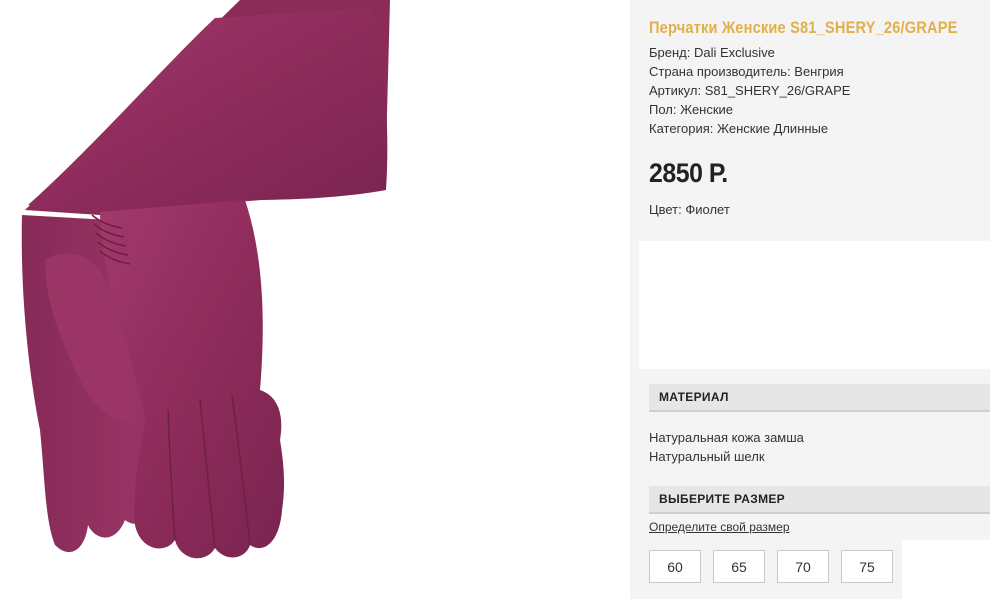  What do you see at coordinates (726, 437) in the screenshot?
I see `material-item: Натуральная кожа замша` at bounding box center [726, 437].